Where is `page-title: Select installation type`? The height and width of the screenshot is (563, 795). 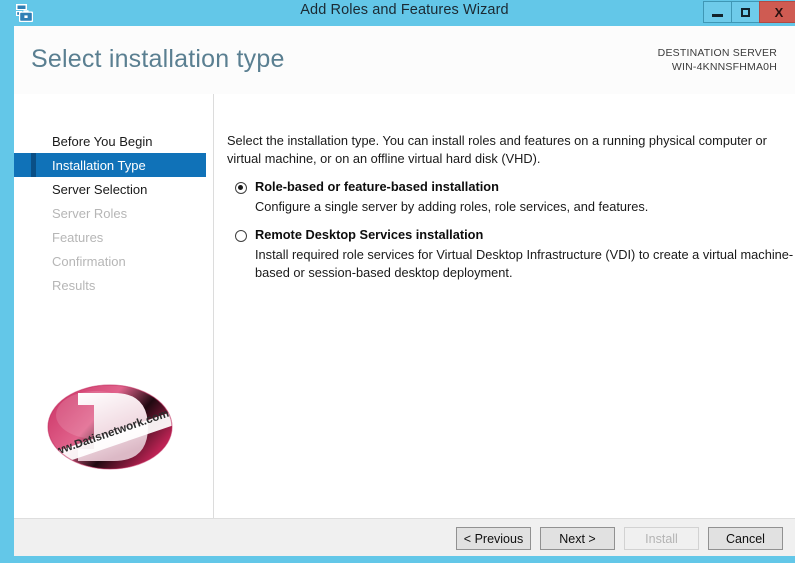
page-title: Select installation type is located at coordinates (158, 59).